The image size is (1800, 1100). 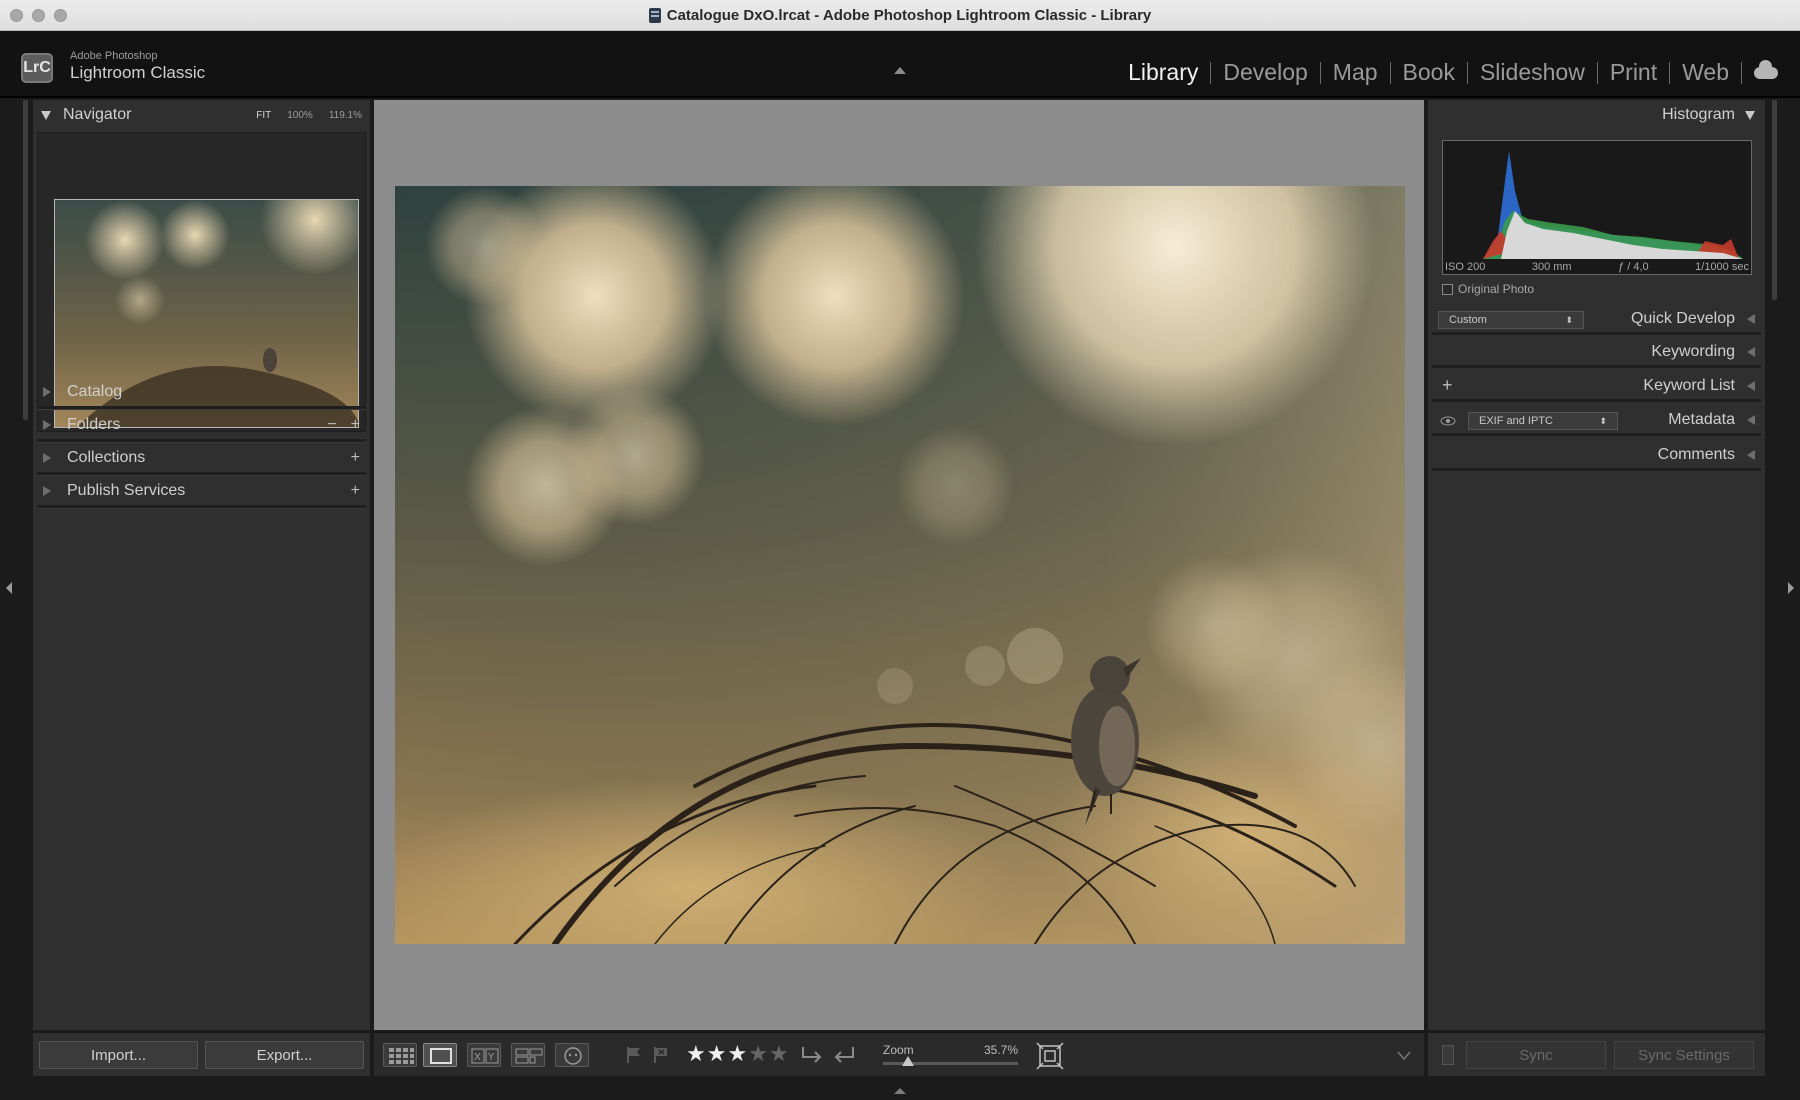 What do you see at coordinates (1536, 1055) in the screenshot?
I see `sync-button: Sync` at bounding box center [1536, 1055].